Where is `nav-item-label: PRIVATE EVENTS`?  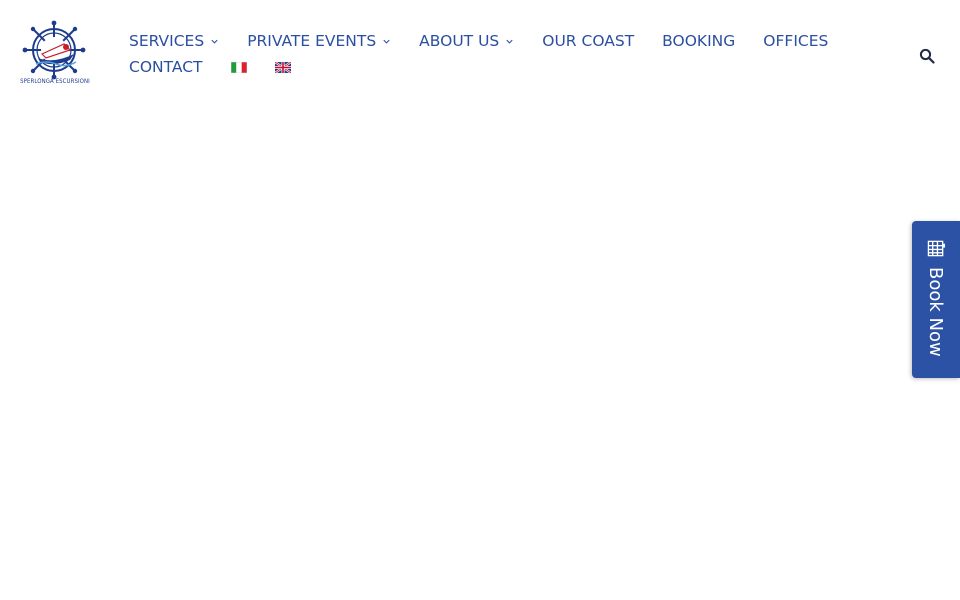 nav-item-label: PRIVATE EVENTS is located at coordinates (312, 41).